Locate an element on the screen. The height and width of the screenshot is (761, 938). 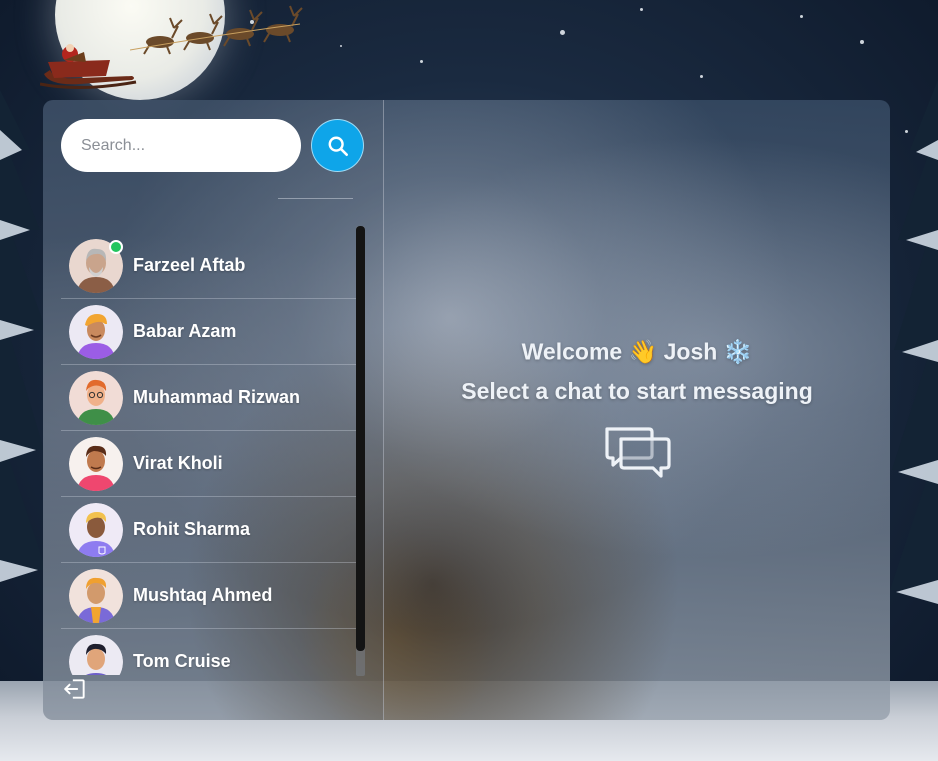
conversation-name: Mushtaq Ahmed is located at coordinates (203, 595).